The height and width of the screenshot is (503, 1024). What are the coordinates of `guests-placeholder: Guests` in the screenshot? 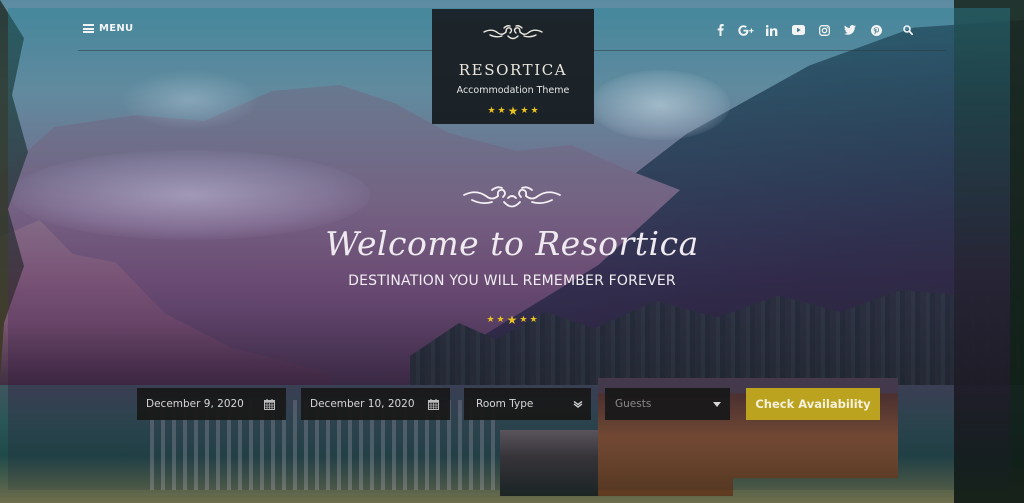 It's located at (633, 404).